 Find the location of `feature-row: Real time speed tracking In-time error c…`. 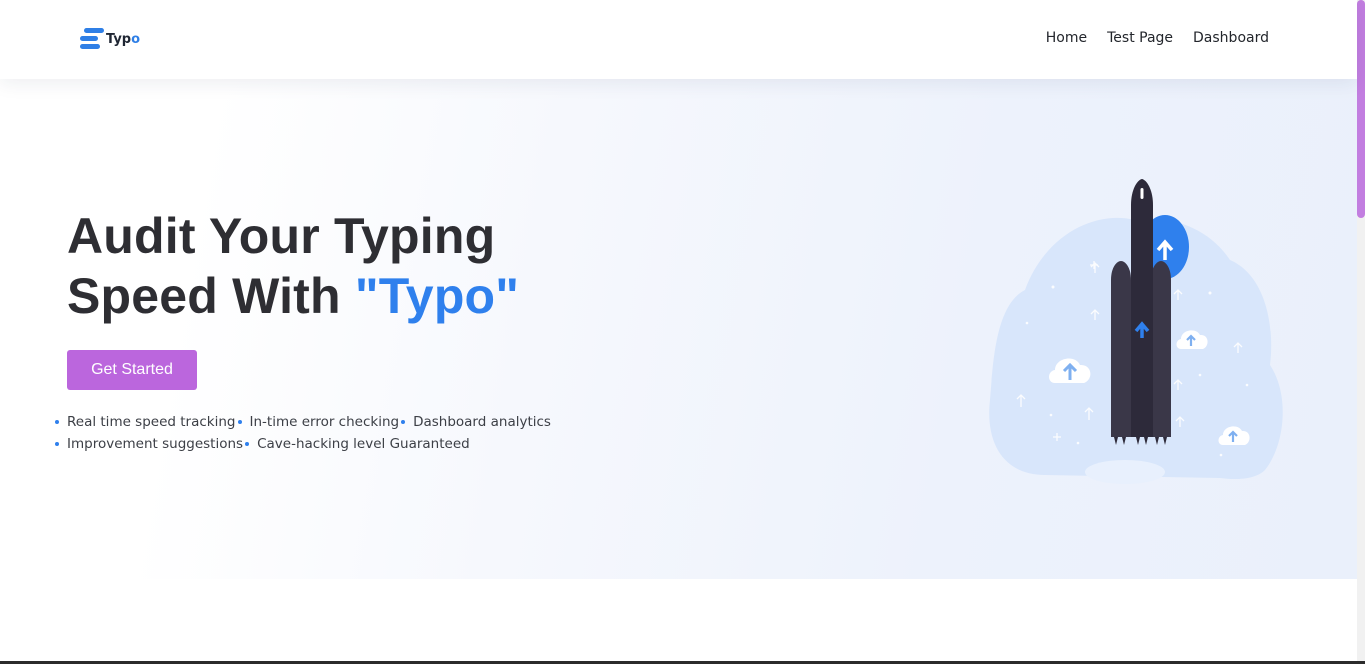

feature-row: Real time speed tracking In-time error c… is located at coordinates (333, 422).